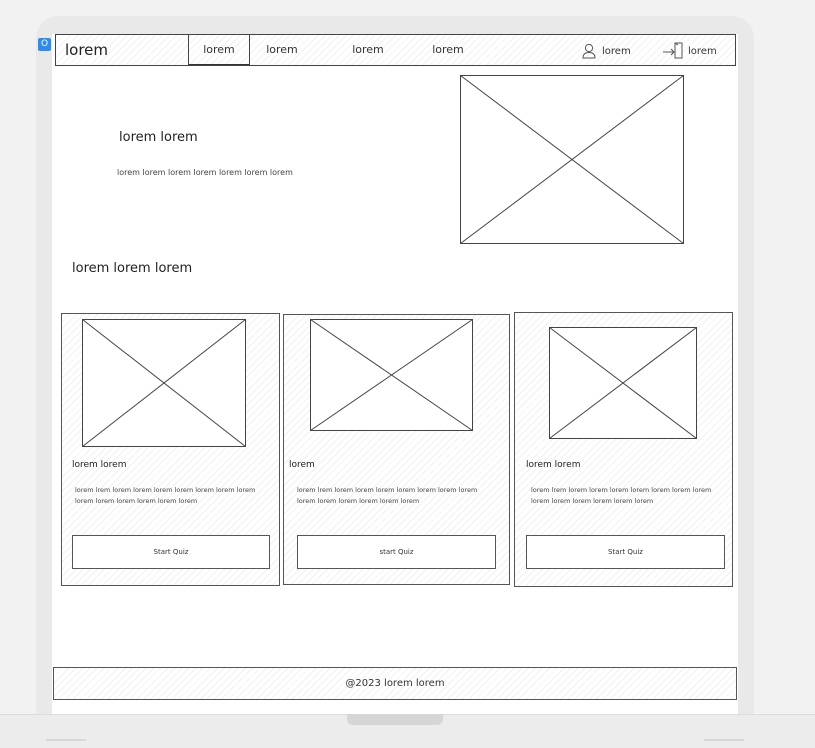  What do you see at coordinates (702, 51) in the screenshot?
I see `login-label: lorem` at bounding box center [702, 51].